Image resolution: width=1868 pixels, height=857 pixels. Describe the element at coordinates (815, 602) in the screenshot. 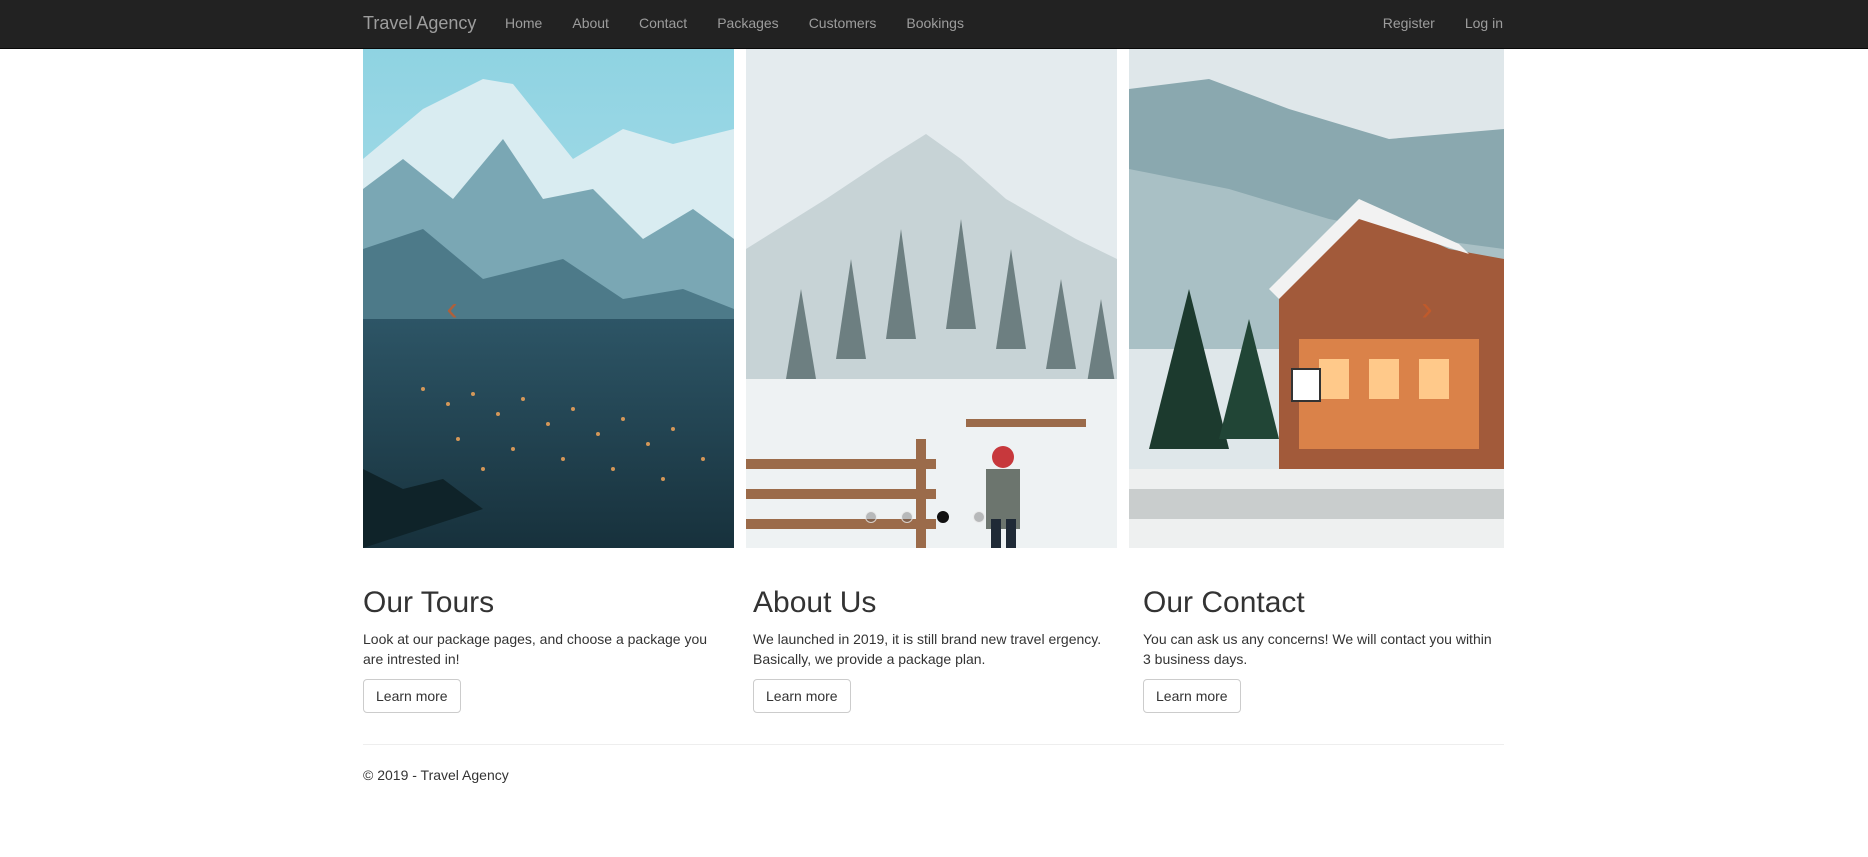

I see `about-heading: About Us` at that location.